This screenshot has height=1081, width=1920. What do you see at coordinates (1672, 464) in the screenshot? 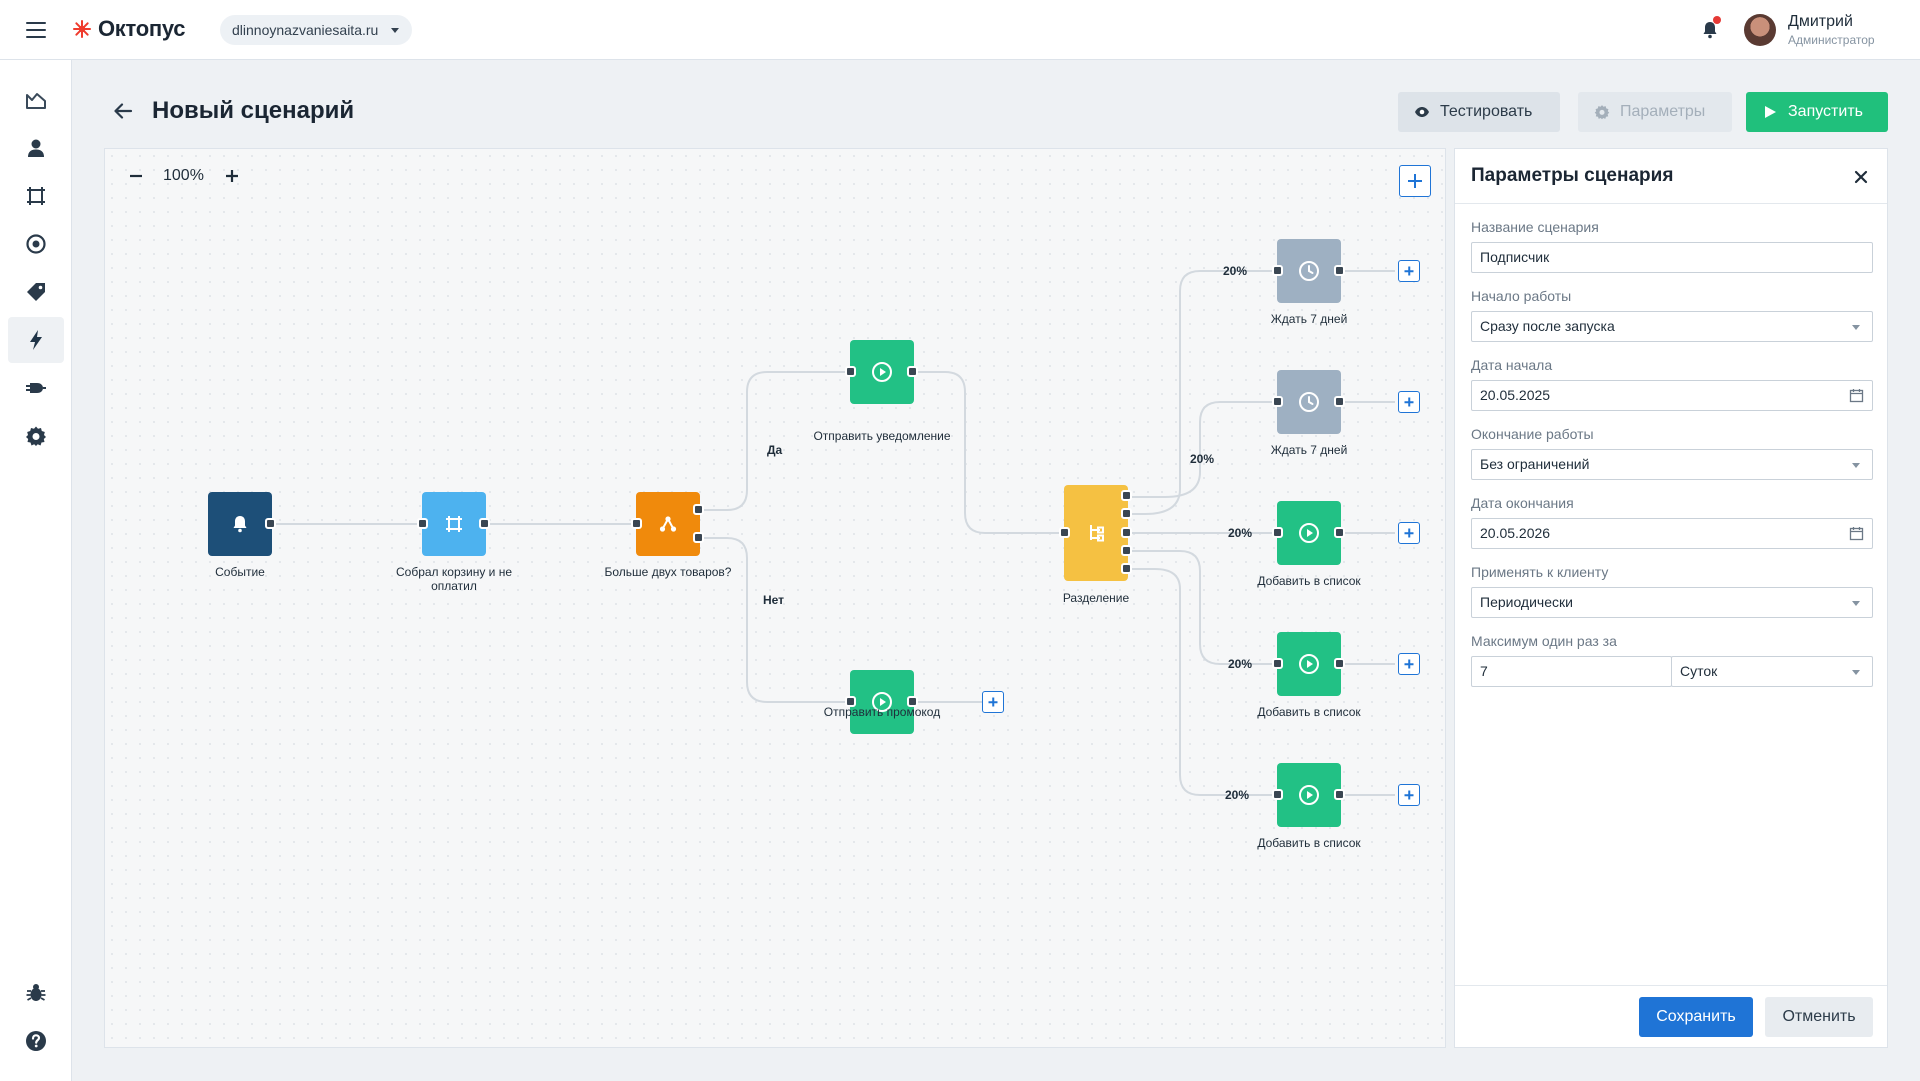
I see `end-mode-select: Без ограничений` at bounding box center [1672, 464].